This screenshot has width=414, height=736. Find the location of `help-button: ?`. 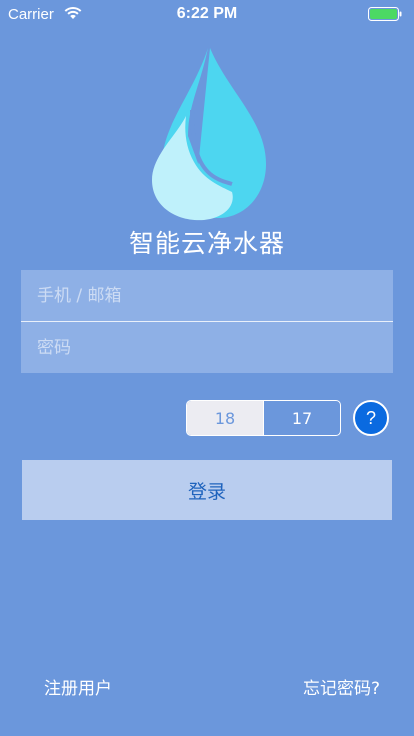

help-button: ? is located at coordinates (371, 418).